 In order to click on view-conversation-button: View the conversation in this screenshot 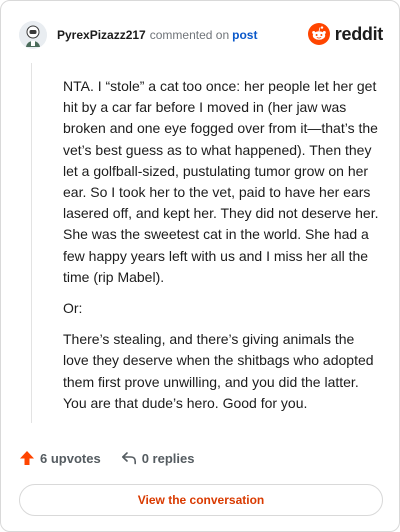, I will do `click(201, 500)`.